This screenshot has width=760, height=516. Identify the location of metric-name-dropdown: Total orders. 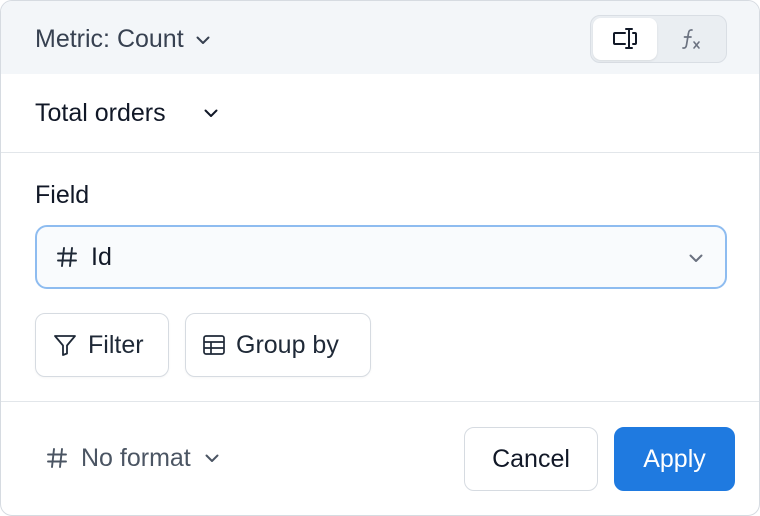
(127, 113).